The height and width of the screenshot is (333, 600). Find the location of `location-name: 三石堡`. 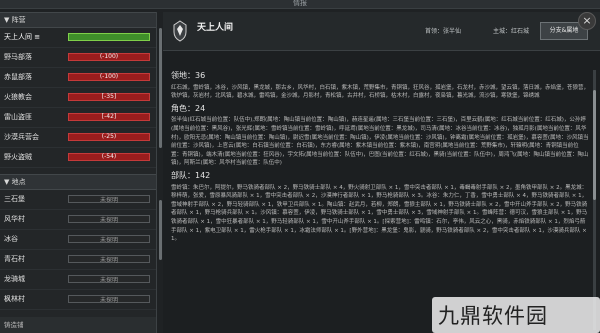

location-name: 三石堡 is located at coordinates (14, 199).